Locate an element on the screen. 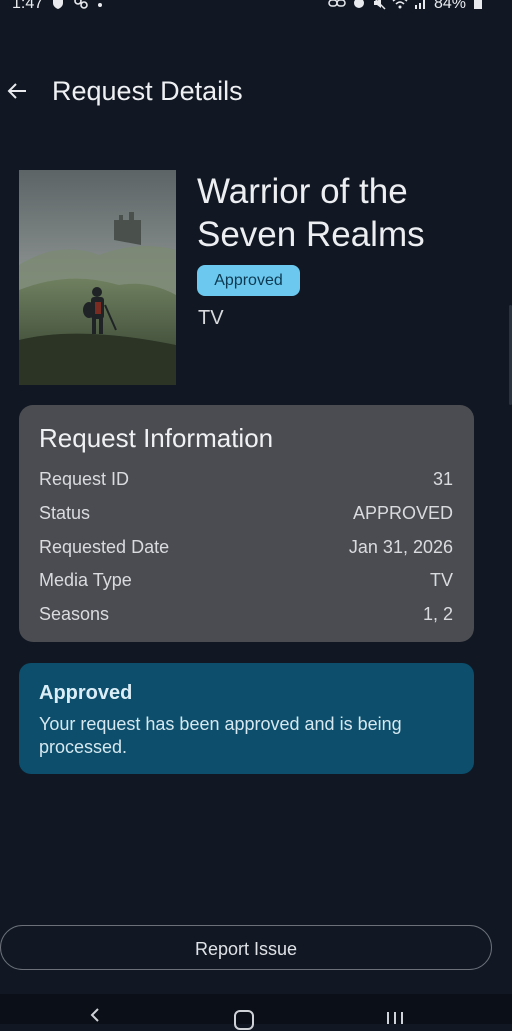  media-type-label: TV is located at coordinates (211, 318).